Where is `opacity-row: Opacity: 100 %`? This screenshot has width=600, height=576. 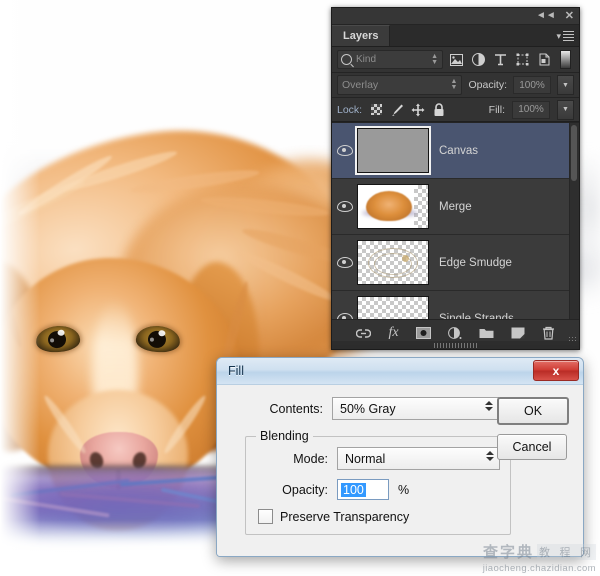
opacity-row: Opacity: 100 % is located at coordinates (378, 489).